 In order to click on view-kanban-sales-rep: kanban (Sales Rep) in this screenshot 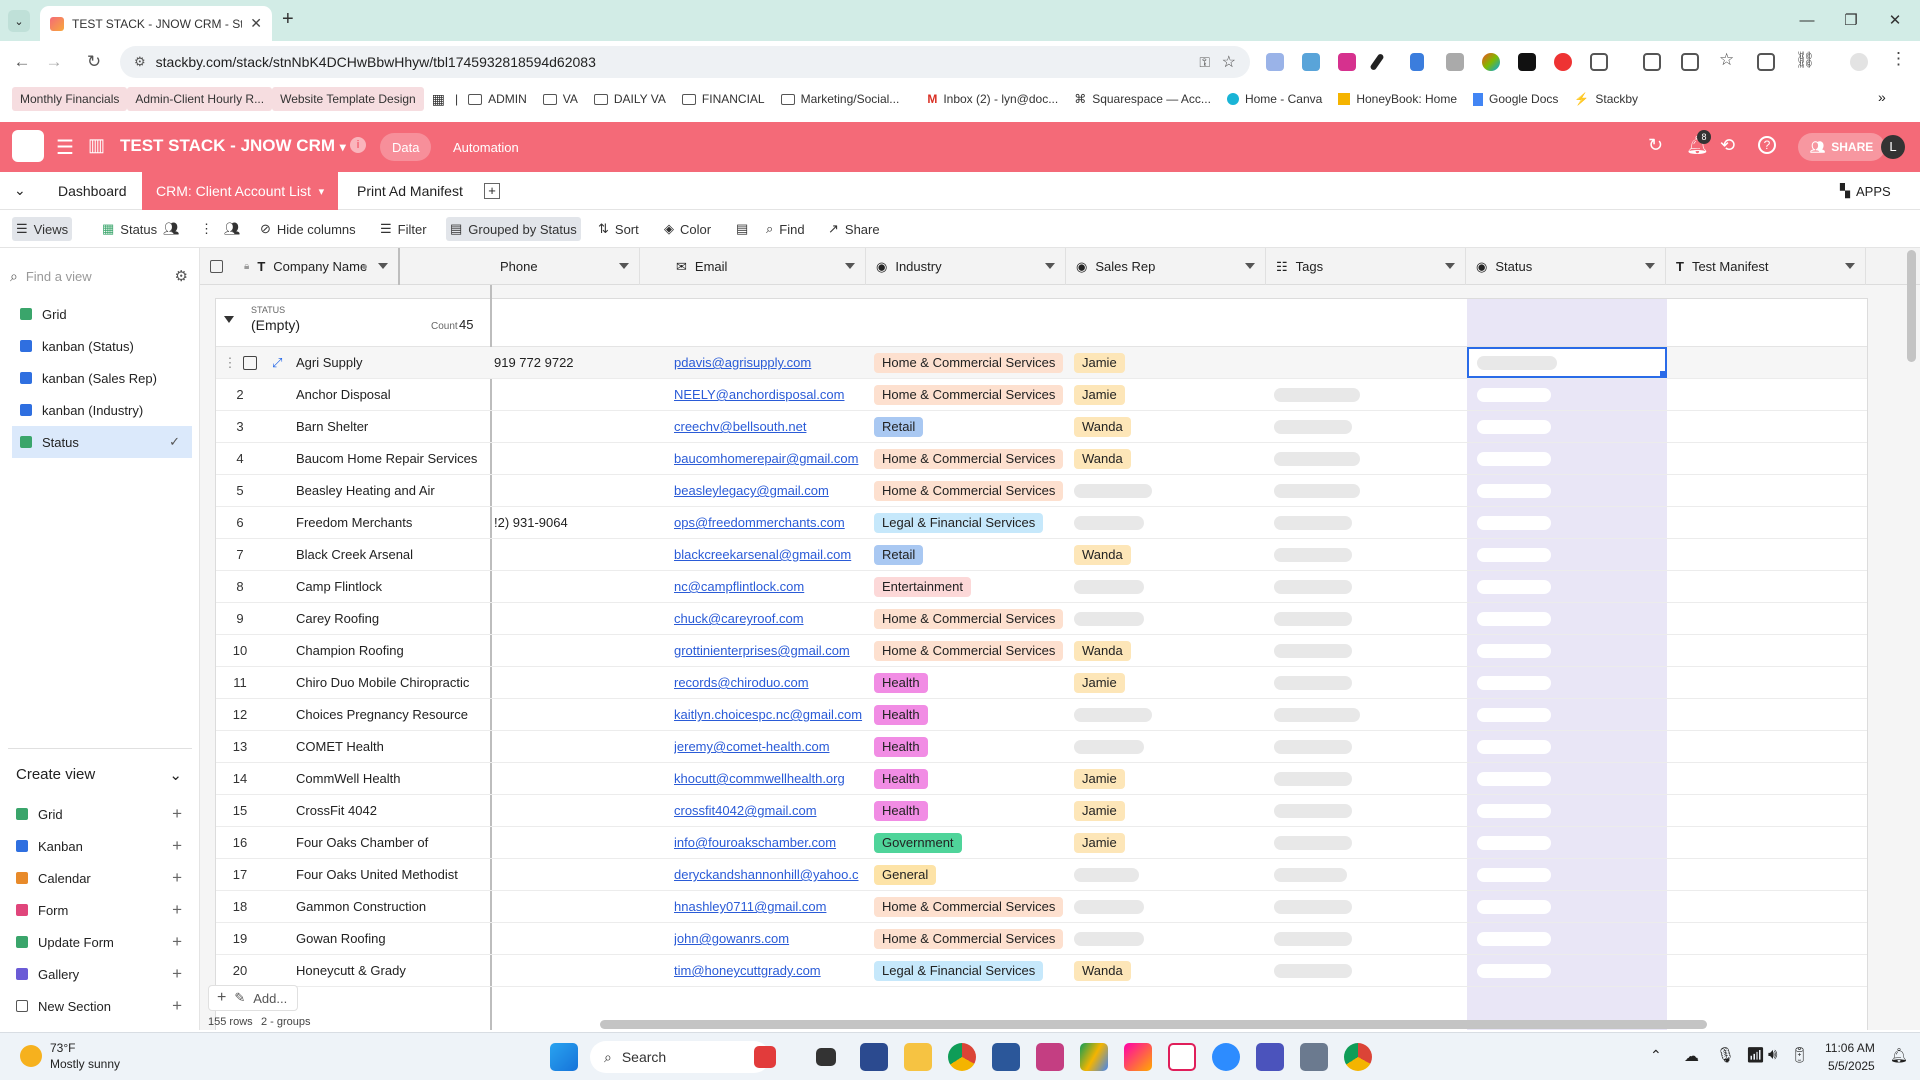, I will do `click(102, 378)`.